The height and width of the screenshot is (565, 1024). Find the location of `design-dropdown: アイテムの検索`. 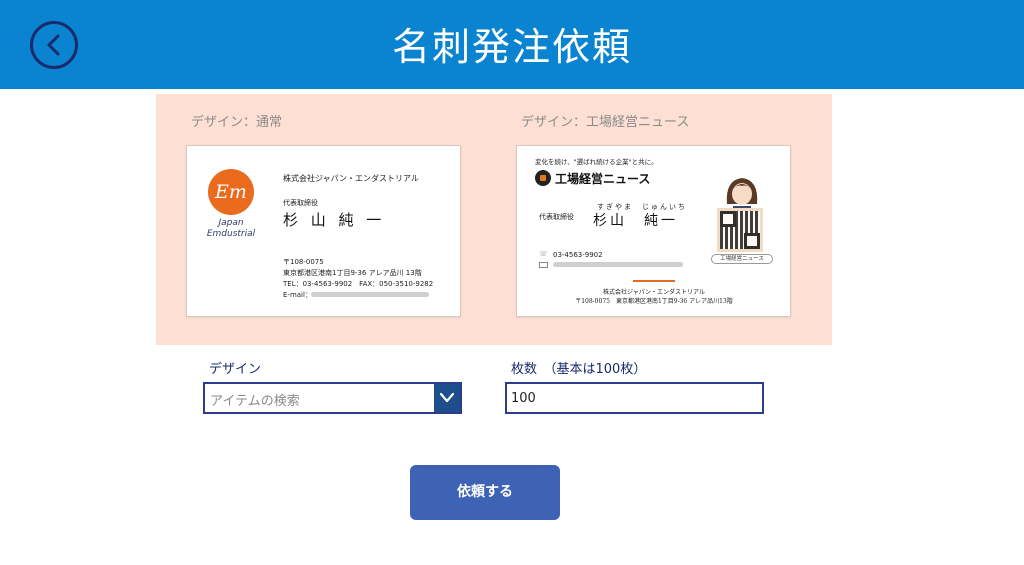

design-dropdown: アイテムの検索 is located at coordinates (332, 398).